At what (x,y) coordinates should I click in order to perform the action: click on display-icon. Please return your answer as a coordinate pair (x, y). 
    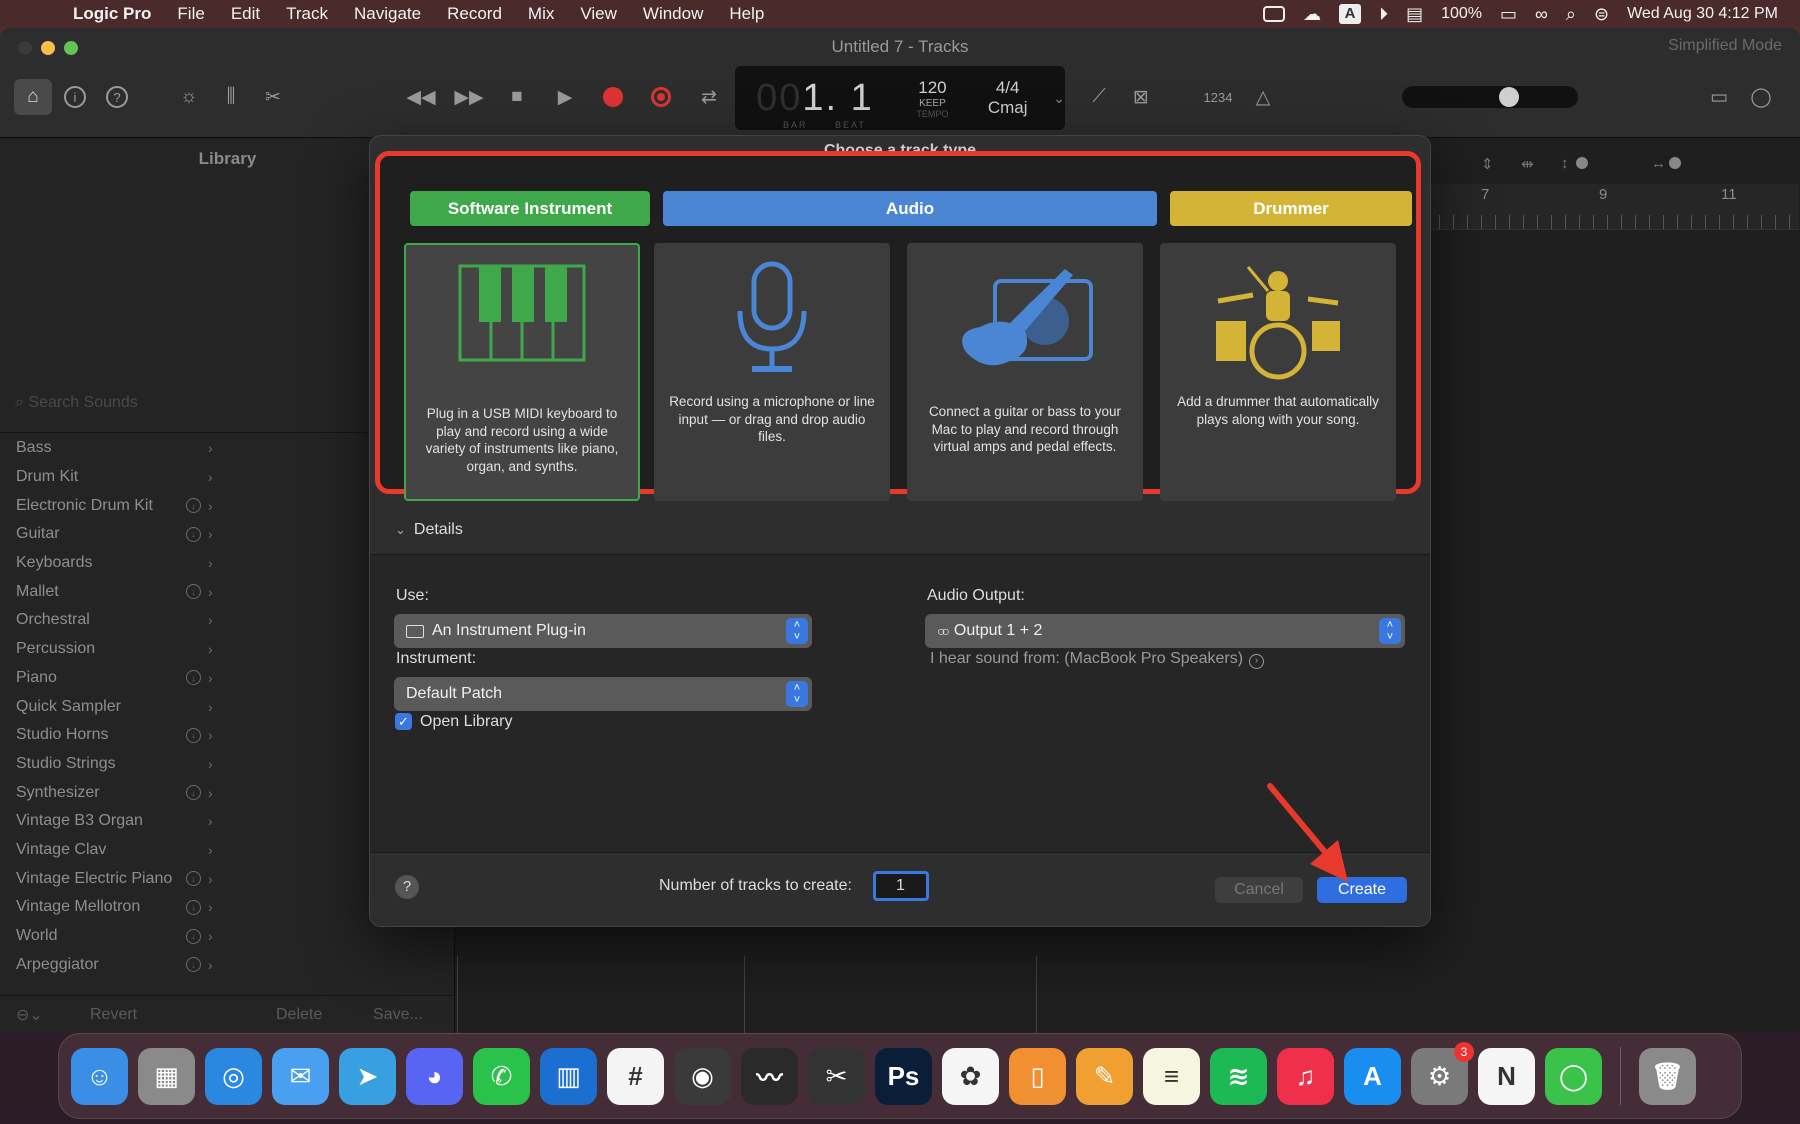
    Looking at the image, I should click on (1274, 14).